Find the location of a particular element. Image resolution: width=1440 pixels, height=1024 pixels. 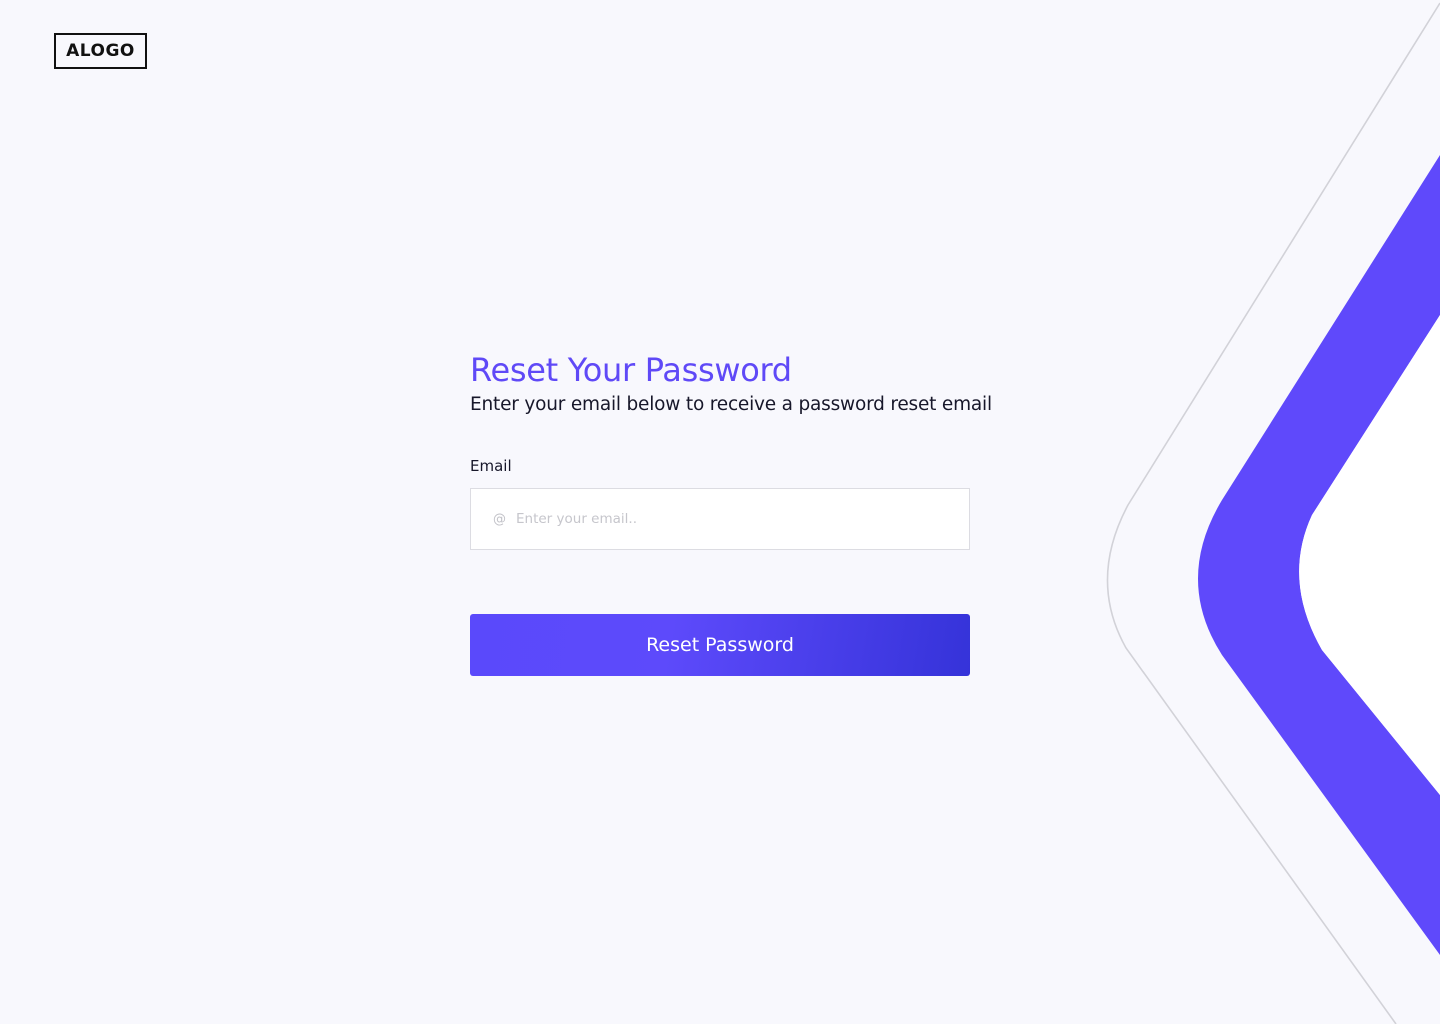

reset-password-button-label: Reset Password is located at coordinates (720, 645).